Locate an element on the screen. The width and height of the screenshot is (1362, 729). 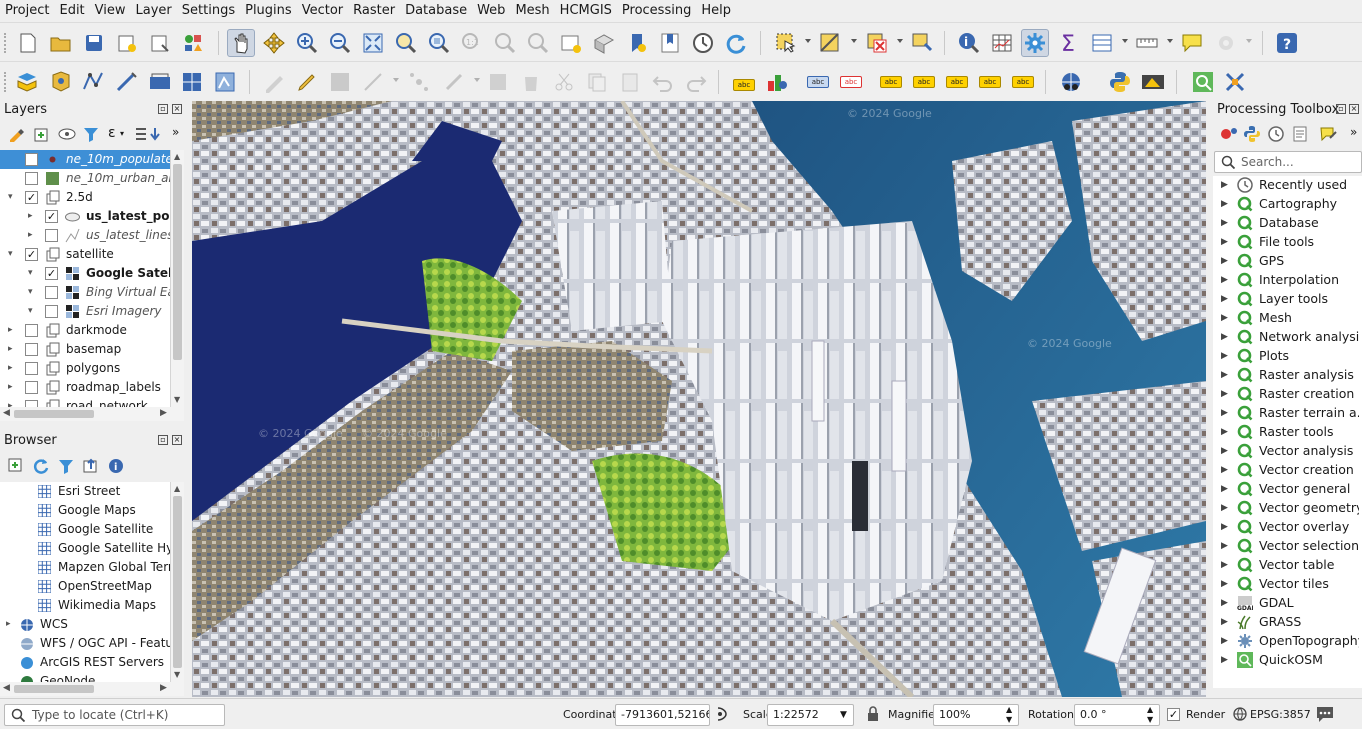
menu-settings: Settings is located at coordinates (208, 11).